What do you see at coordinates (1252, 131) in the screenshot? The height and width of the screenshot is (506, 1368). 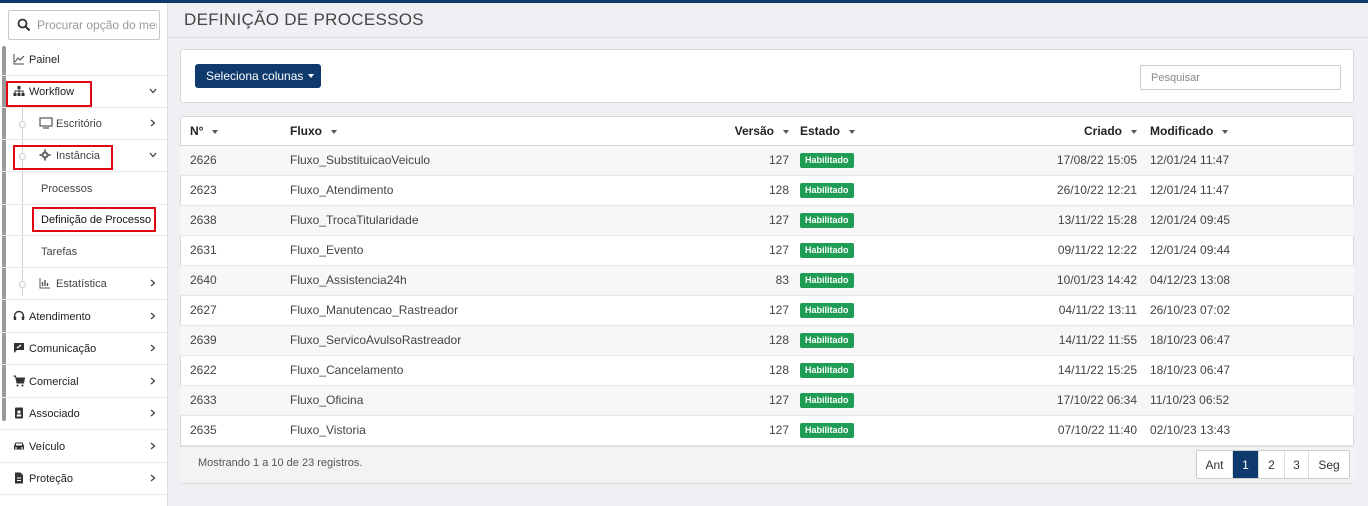 I see `header-modificado: Modificado` at bounding box center [1252, 131].